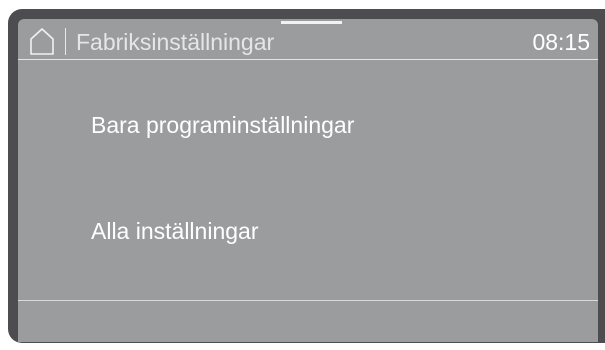 This screenshot has width=605, height=350. What do you see at coordinates (65, 41) in the screenshot?
I see `header-divider` at bounding box center [65, 41].